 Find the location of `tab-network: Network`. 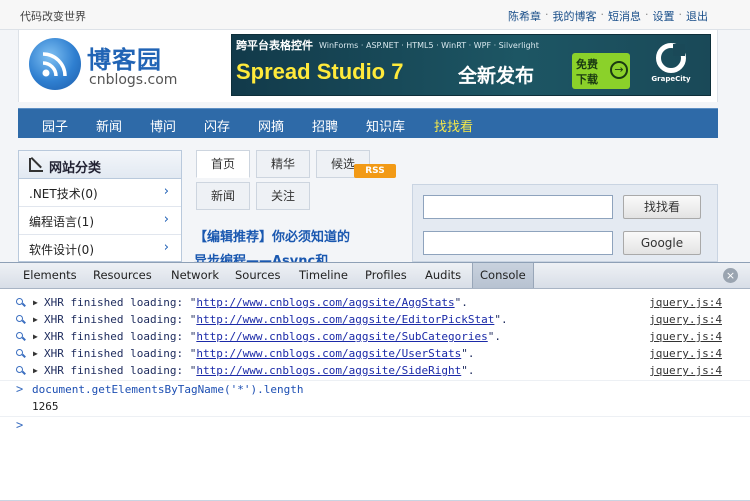

tab-network: Network is located at coordinates (195, 275).